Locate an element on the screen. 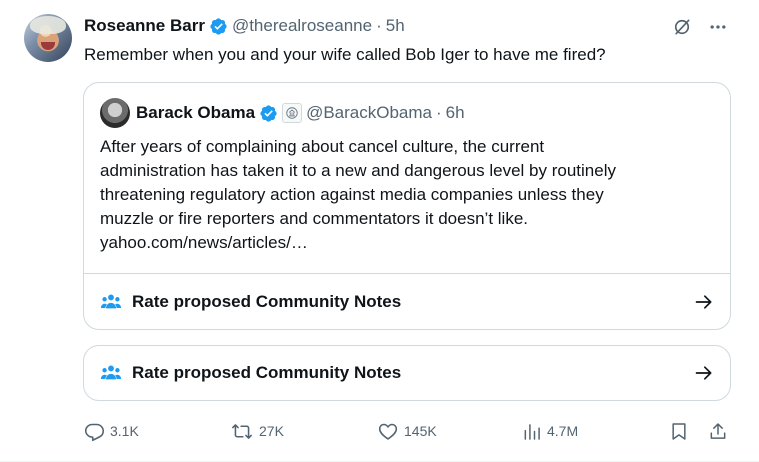  quoted-header: Barack Obama @BarackObama · 6h is located at coordinates (300, 113).